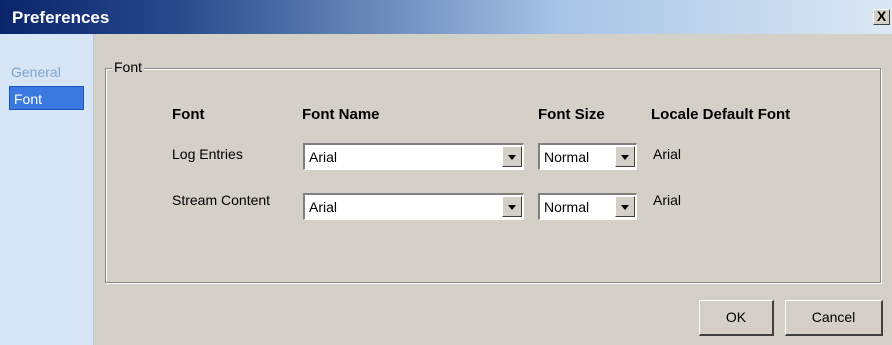 The image size is (892, 345). I want to click on log-entries-font-size-select: Normal, so click(587, 156).